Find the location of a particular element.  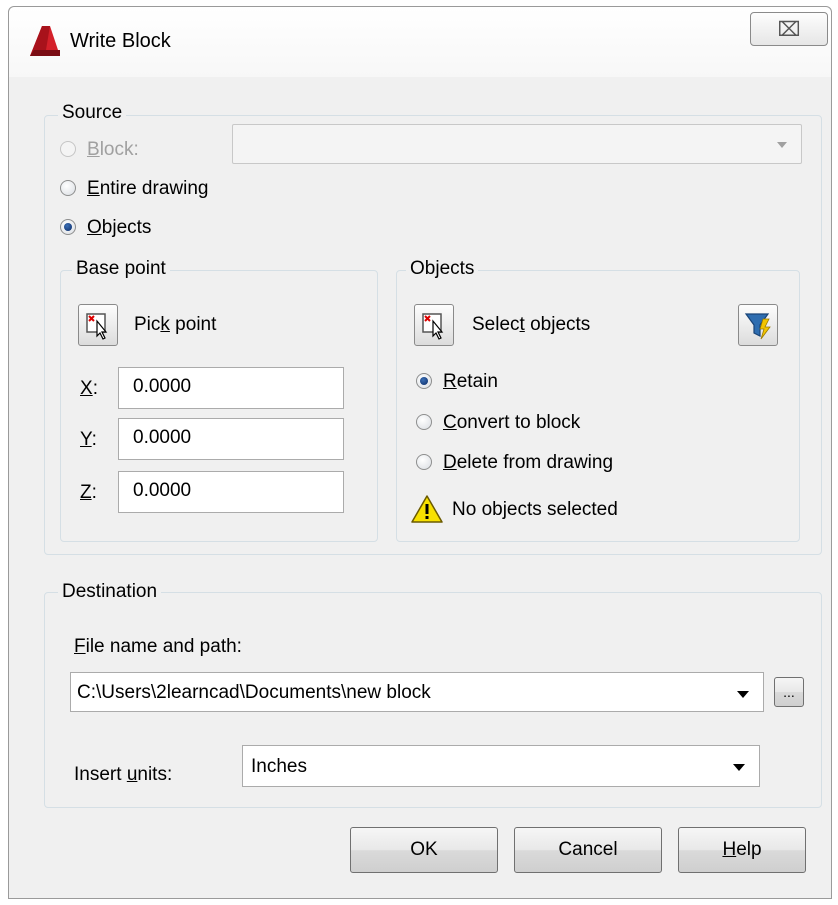

y-input: 0.0000 is located at coordinates (231, 439).